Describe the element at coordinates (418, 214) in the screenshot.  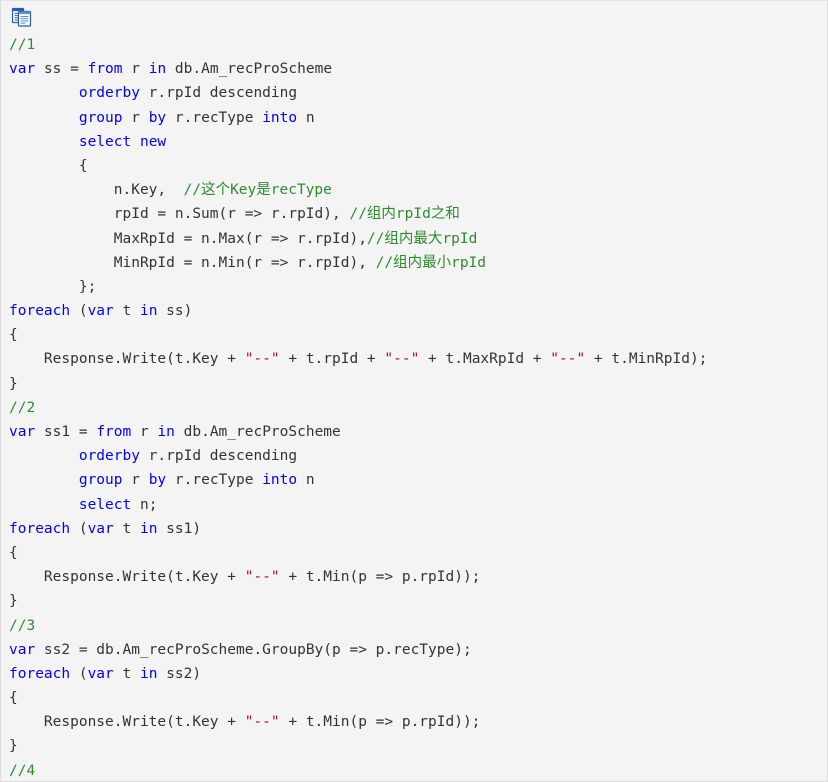
I see `code-line: rpId = n.Sum(r => r.rpId), //组内rpId之和` at that location.